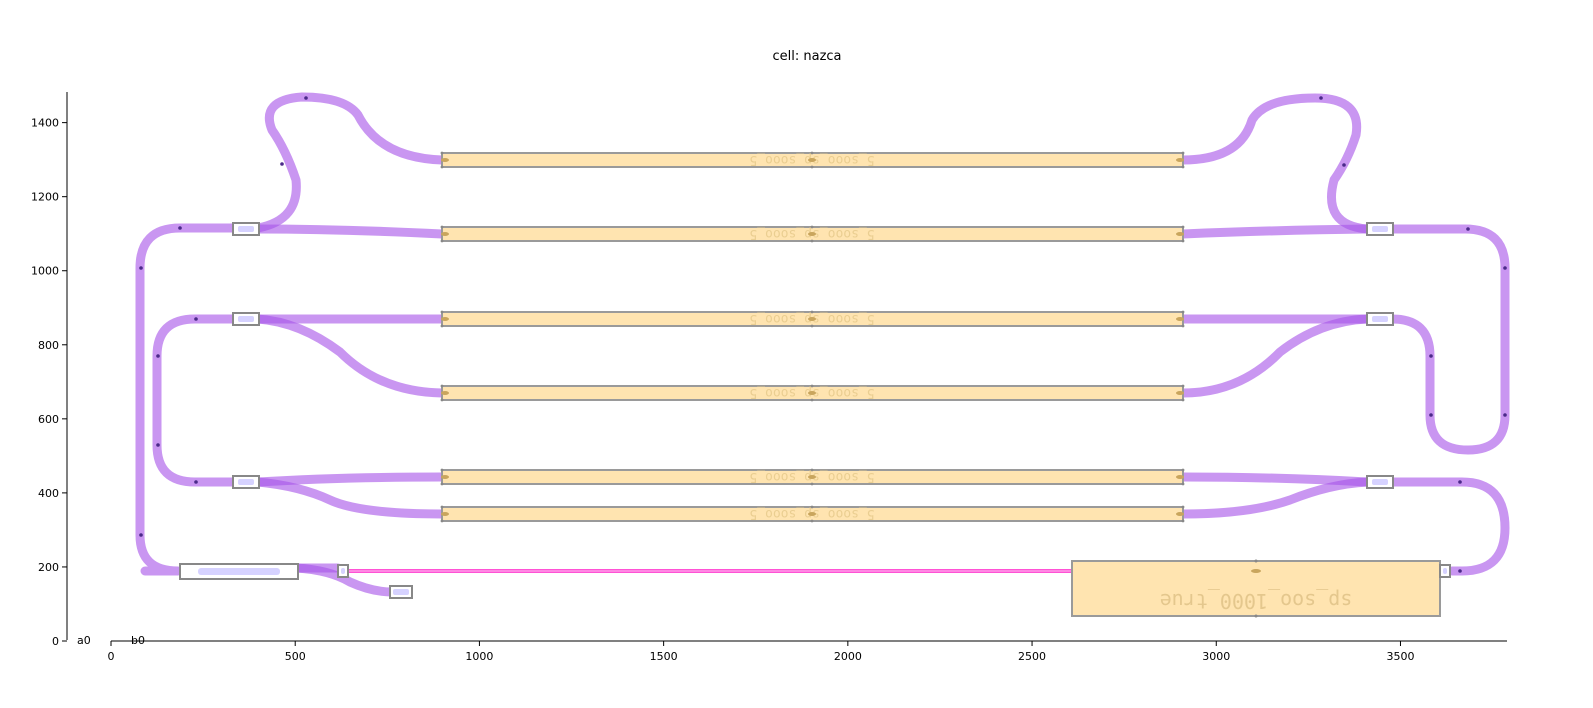  I want to click on mmi-pin-top, so click(1256, 561).